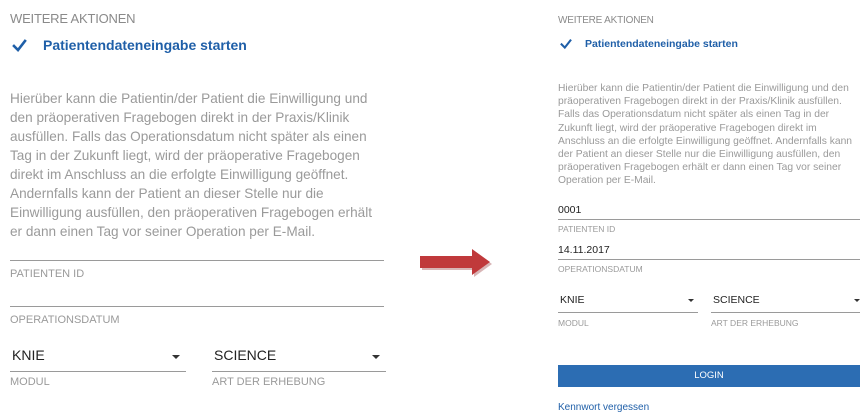 The image size is (860, 412). Describe the element at coordinates (197, 260) in the screenshot. I see `patient-id-input` at that location.